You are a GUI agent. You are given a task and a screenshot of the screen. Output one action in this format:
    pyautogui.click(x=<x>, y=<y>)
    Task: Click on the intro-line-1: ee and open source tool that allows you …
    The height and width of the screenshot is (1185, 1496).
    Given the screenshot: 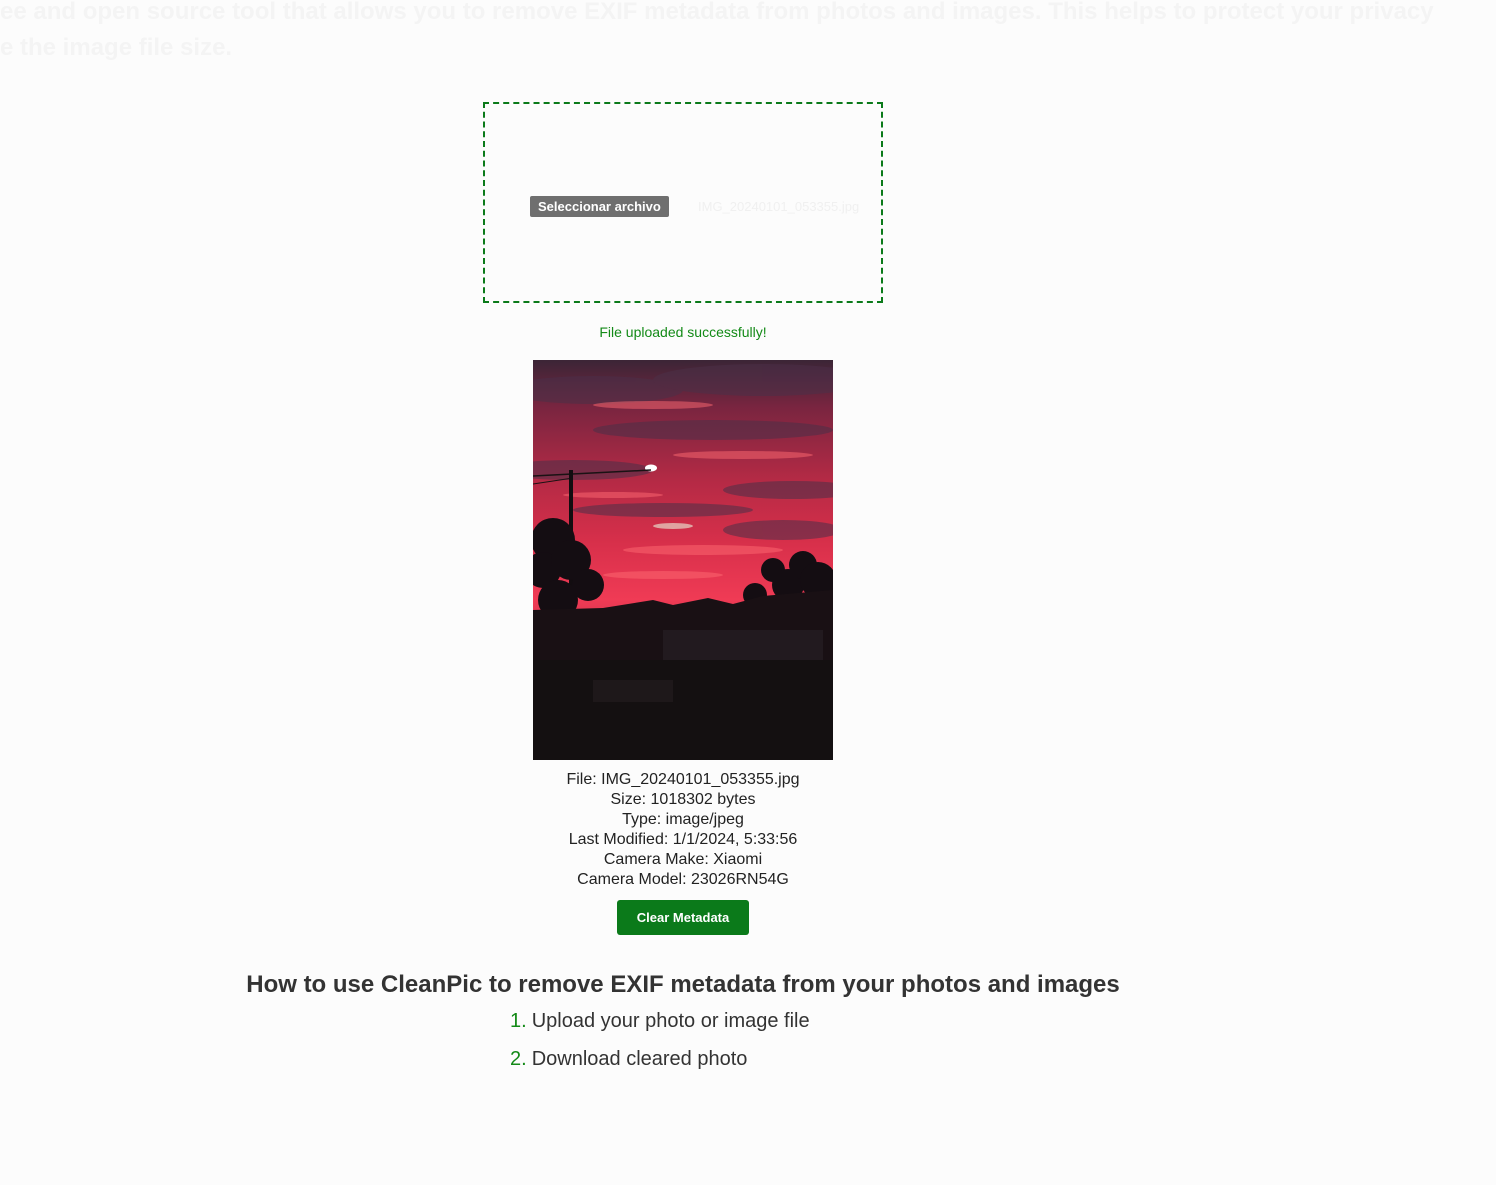 What is the action you would take?
    pyautogui.click(x=717, y=12)
    